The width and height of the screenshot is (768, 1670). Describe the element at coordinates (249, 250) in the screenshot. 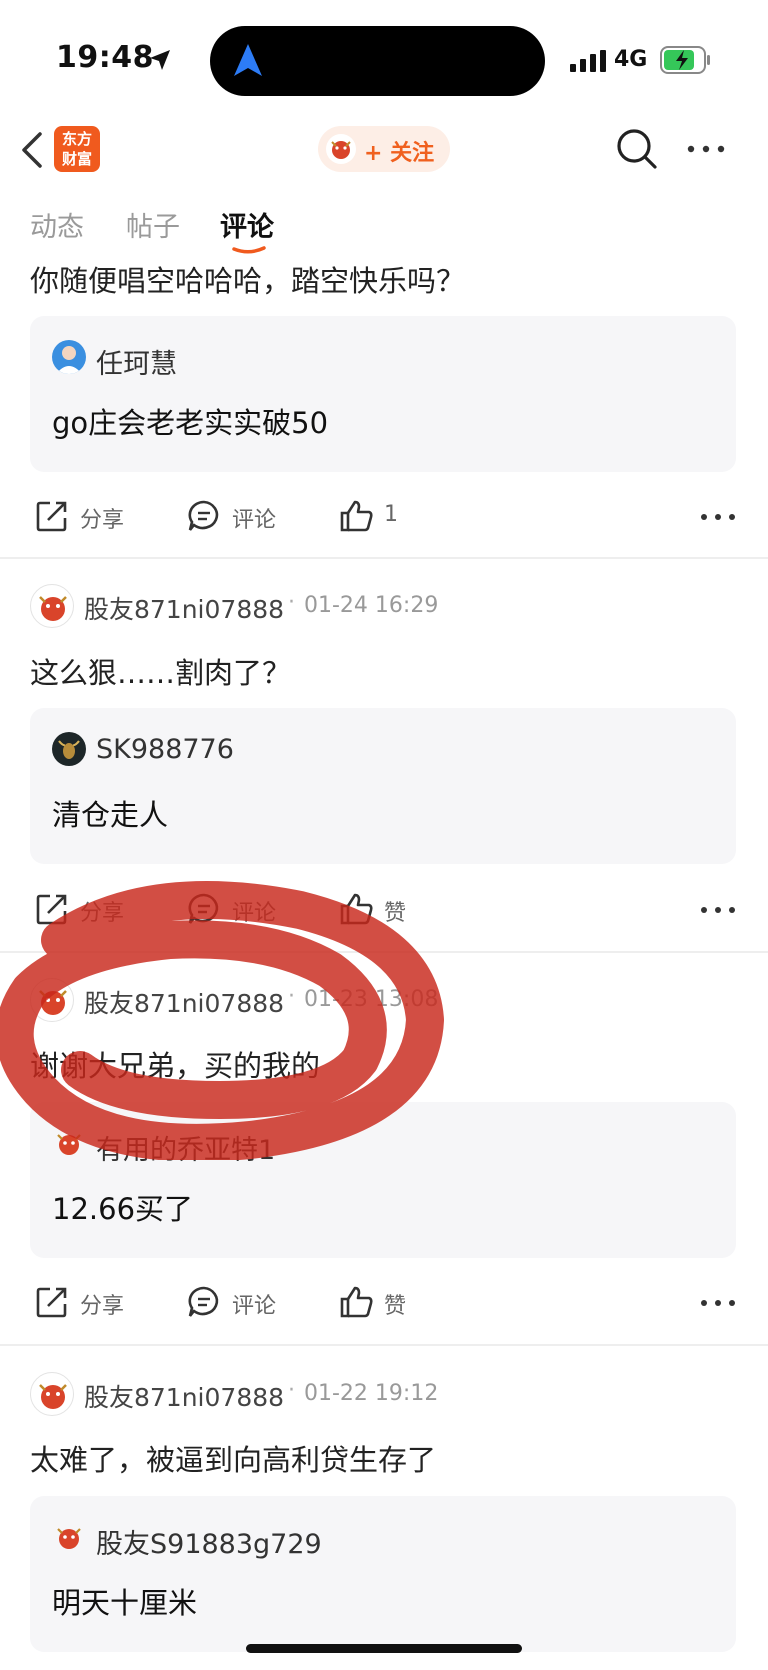

I see `tab-active-indicator` at that location.